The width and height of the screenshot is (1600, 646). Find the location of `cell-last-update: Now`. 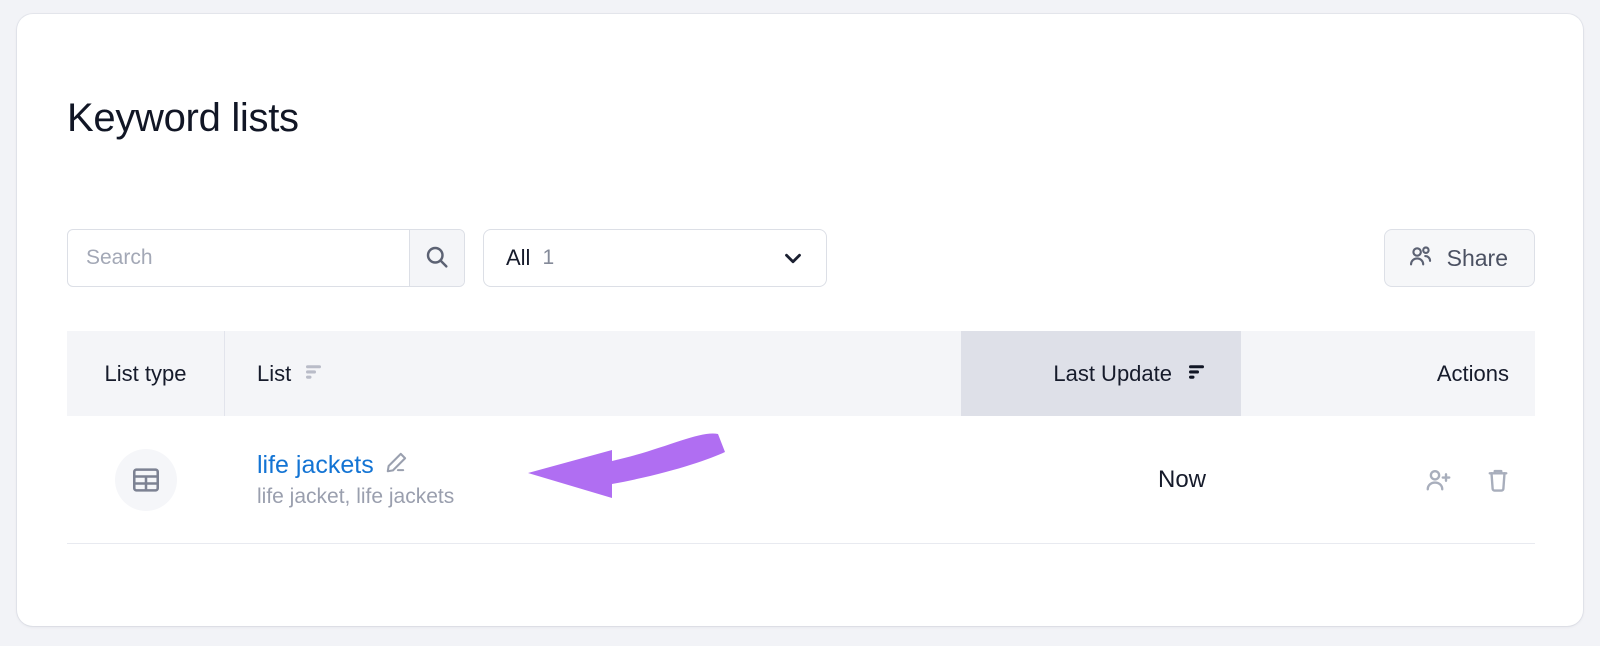

cell-last-update: Now is located at coordinates (1181, 479).